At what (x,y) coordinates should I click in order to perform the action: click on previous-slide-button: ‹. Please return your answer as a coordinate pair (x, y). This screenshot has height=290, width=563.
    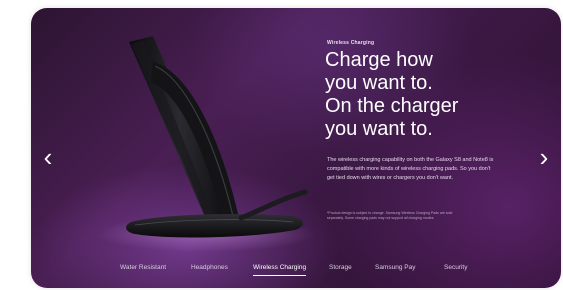
    Looking at the image, I should click on (48, 157).